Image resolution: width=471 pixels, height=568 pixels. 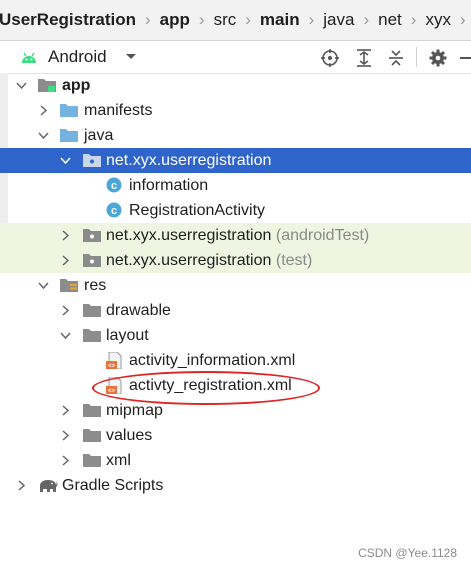 I want to click on tree-item-activity-registration-xml: <> activty_registration.xml, so click(x=235, y=385).